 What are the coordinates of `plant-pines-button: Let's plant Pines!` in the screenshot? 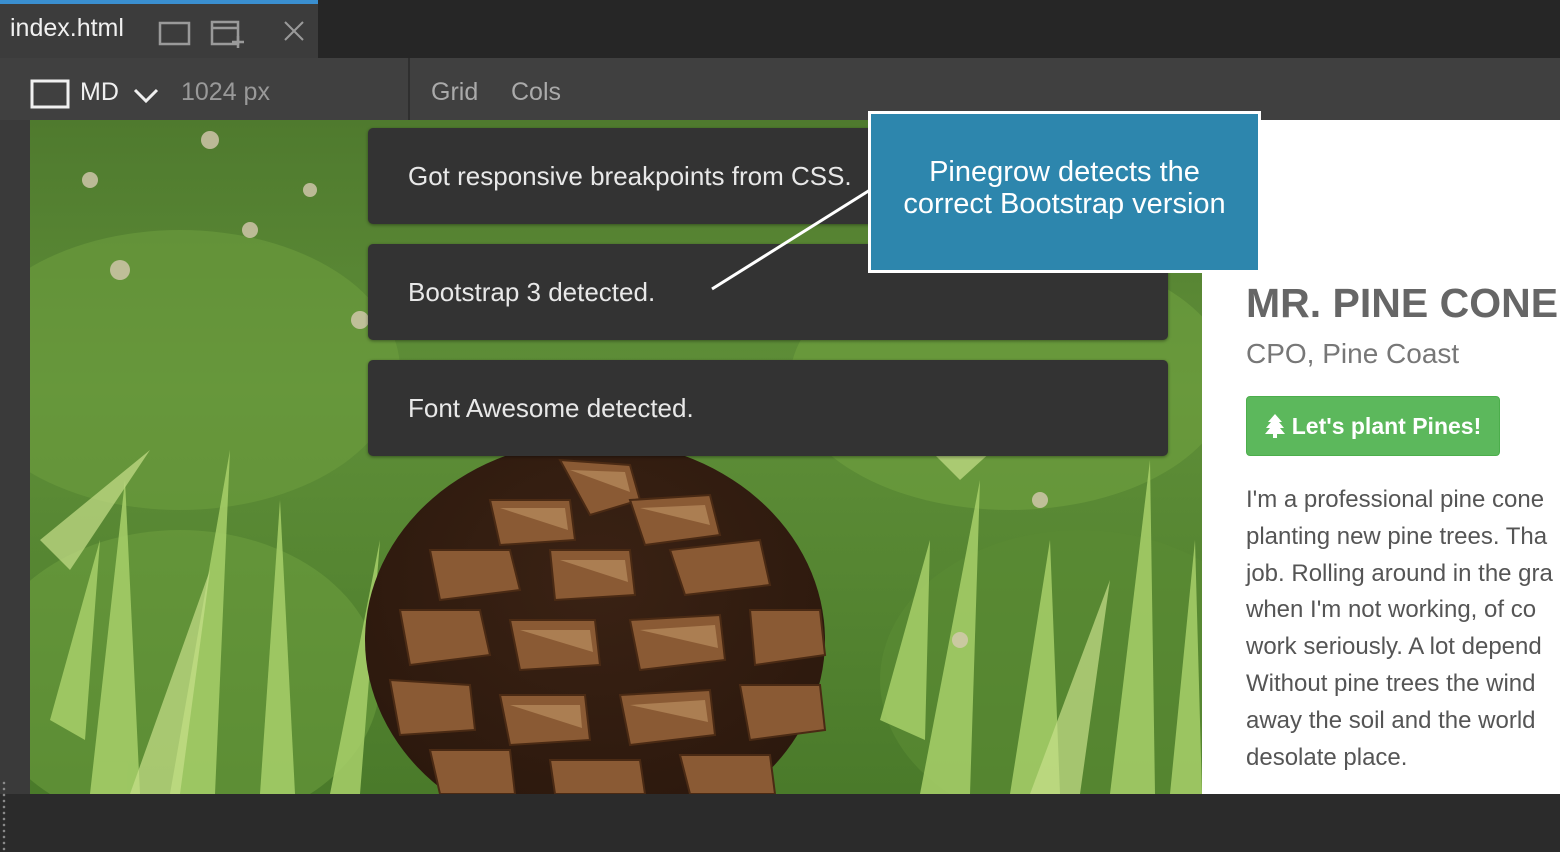 It's located at (1373, 426).